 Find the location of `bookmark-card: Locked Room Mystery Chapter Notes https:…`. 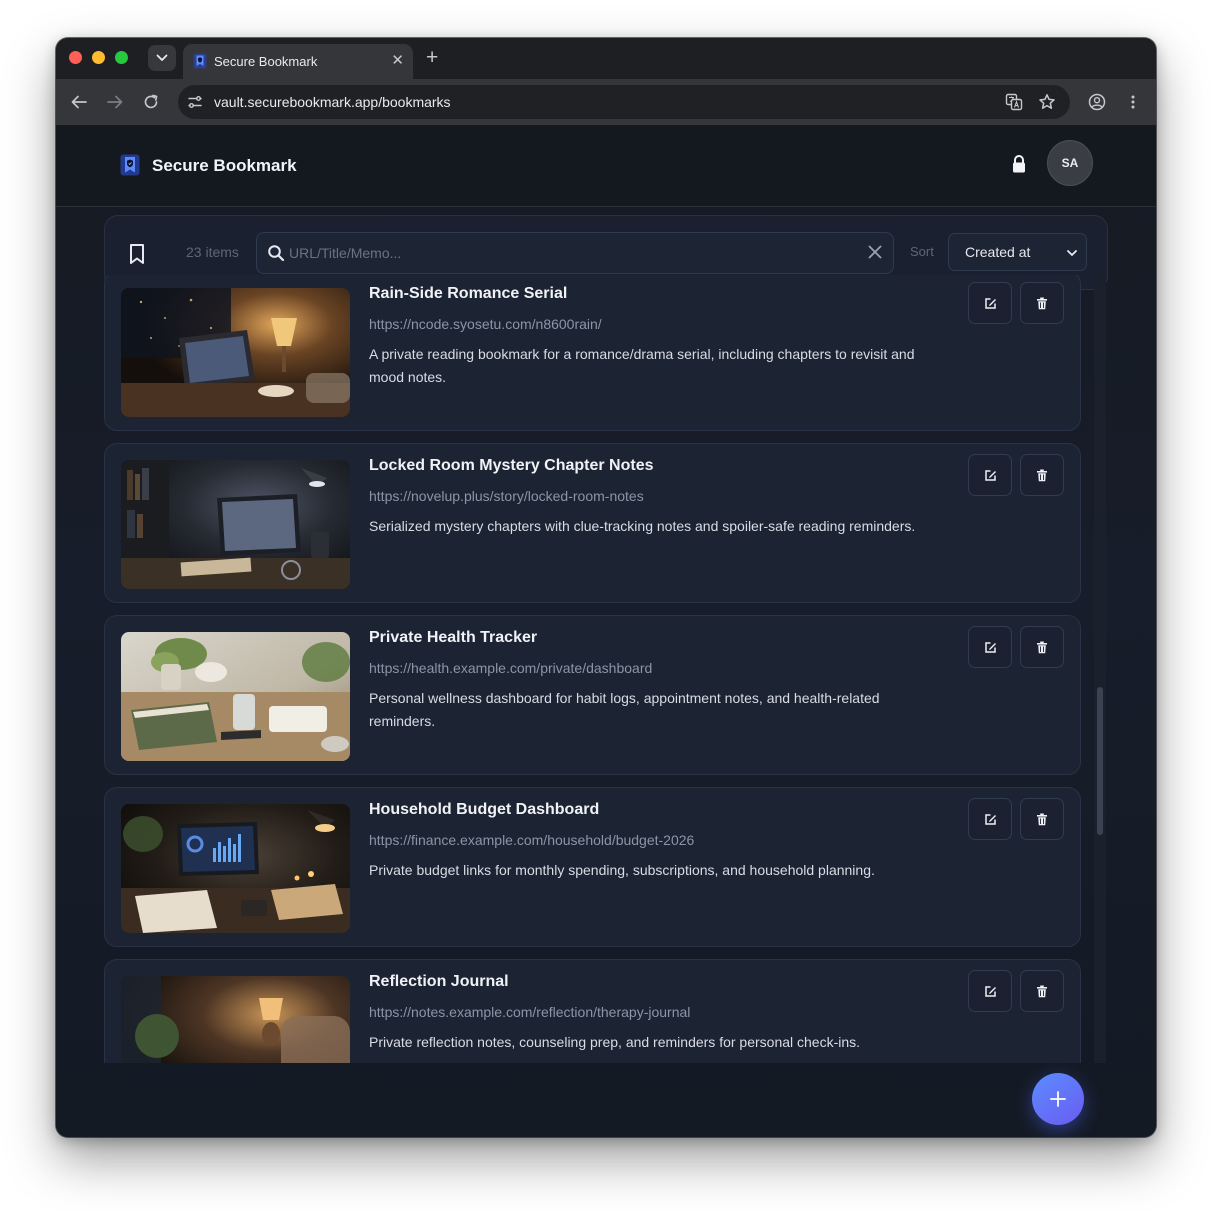

bookmark-card: Locked Room Mystery Chapter Notes https:… is located at coordinates (592, 523).